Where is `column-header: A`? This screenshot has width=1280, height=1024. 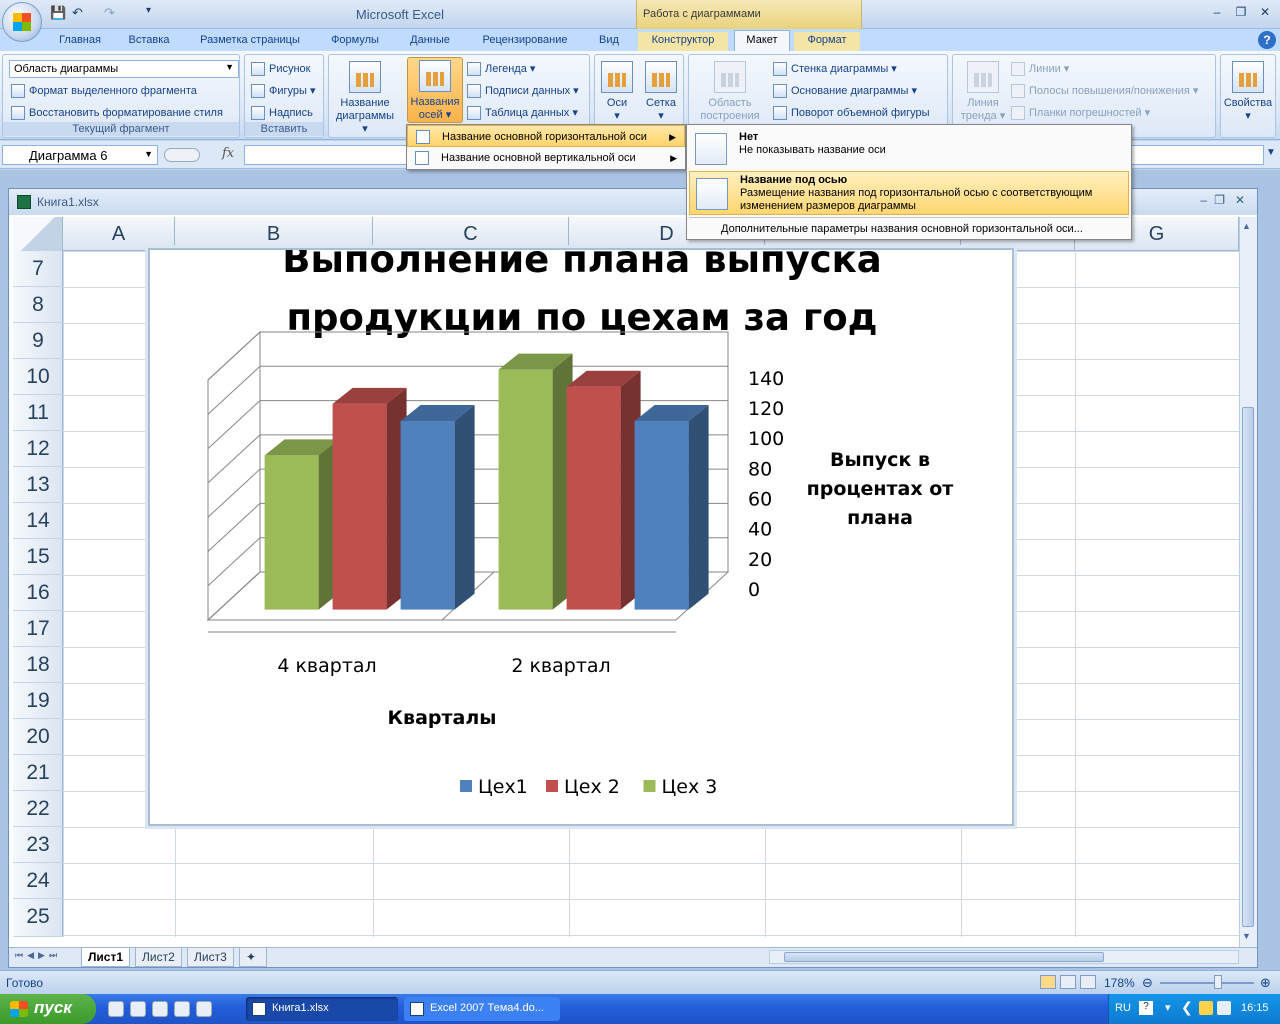 column-header: A is located at coordinates (119, 234).